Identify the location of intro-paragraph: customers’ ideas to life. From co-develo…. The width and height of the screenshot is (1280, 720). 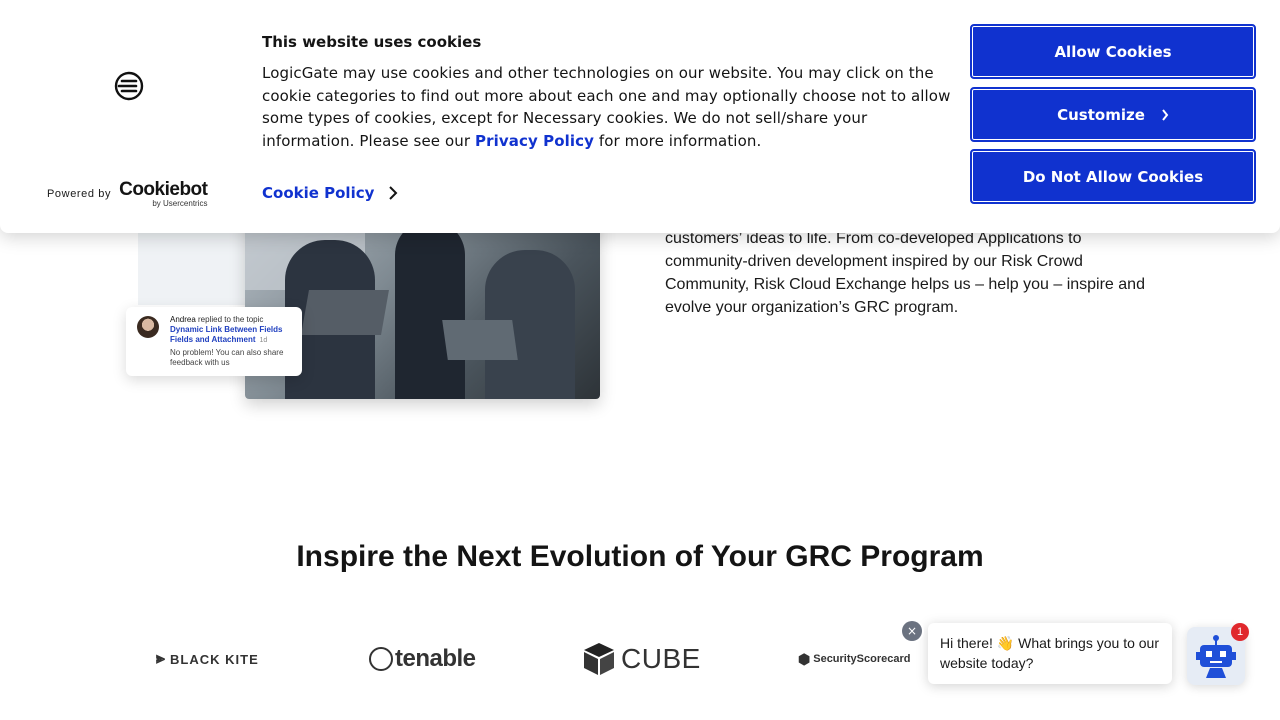
(905, 273).